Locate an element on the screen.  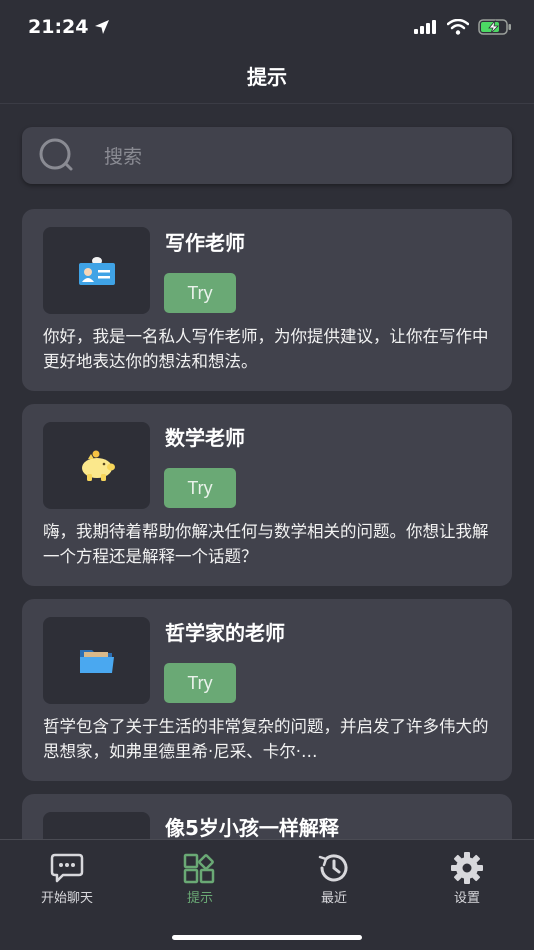
home-indicator is located at coordinates (267, 937).